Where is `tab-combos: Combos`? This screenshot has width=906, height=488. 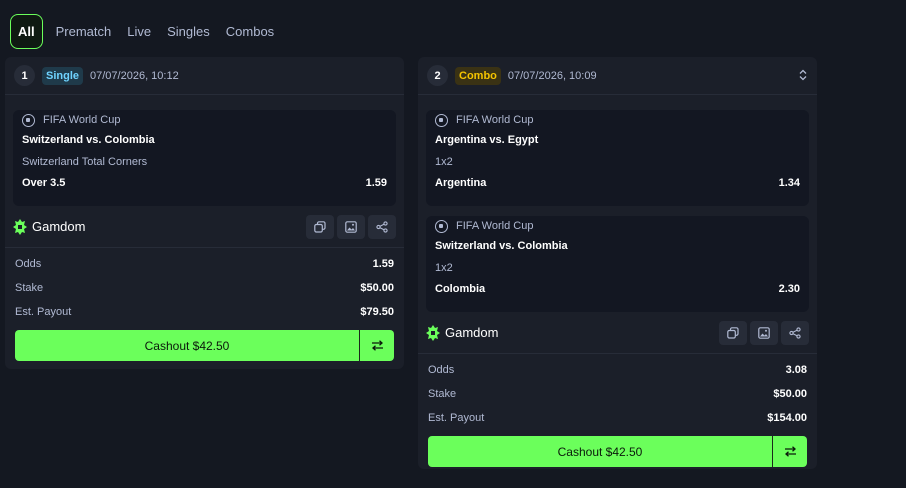 tab-combos: Combos is located at coordinates (250, 31).